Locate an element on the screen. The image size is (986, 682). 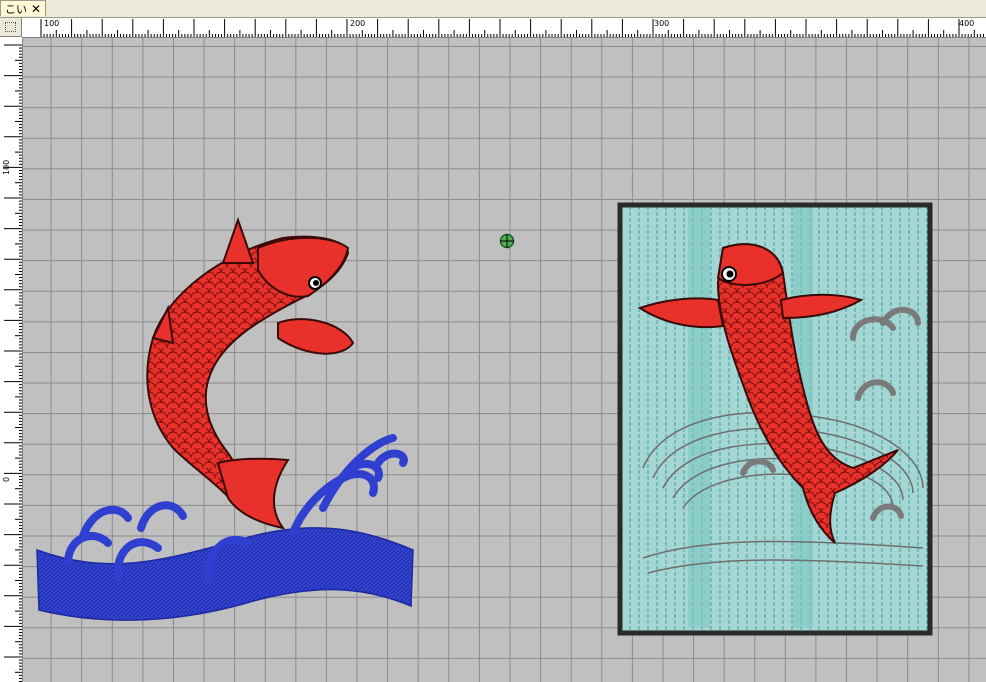
ruler-corner-icon is located at coordinates (10, 27).